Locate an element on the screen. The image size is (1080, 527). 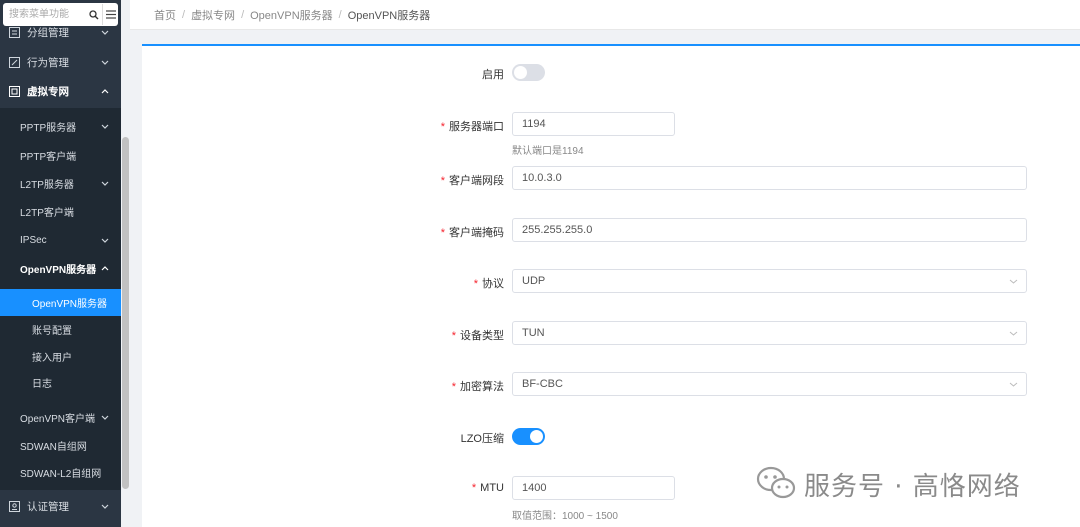
breadcrumb: 首页 / 虚拟专网 / OpenVPN服务器 / OpenVPN服务器 is located at coordinates (605, 15).